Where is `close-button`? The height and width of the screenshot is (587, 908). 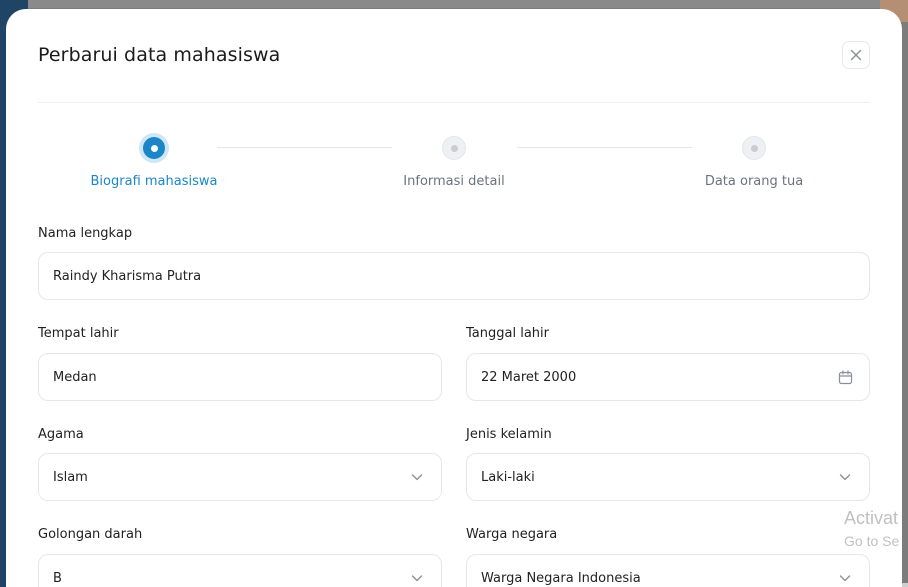 close-button is located at coordinates (856, 55).